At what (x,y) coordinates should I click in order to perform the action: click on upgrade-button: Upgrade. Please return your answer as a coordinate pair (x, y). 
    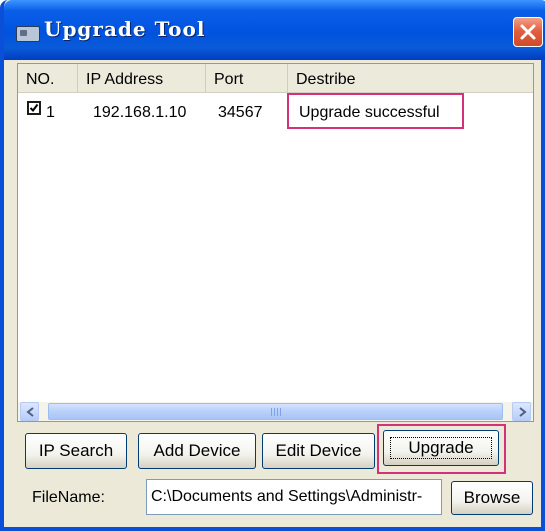
    Looking at the image, I should click on (441, 448).